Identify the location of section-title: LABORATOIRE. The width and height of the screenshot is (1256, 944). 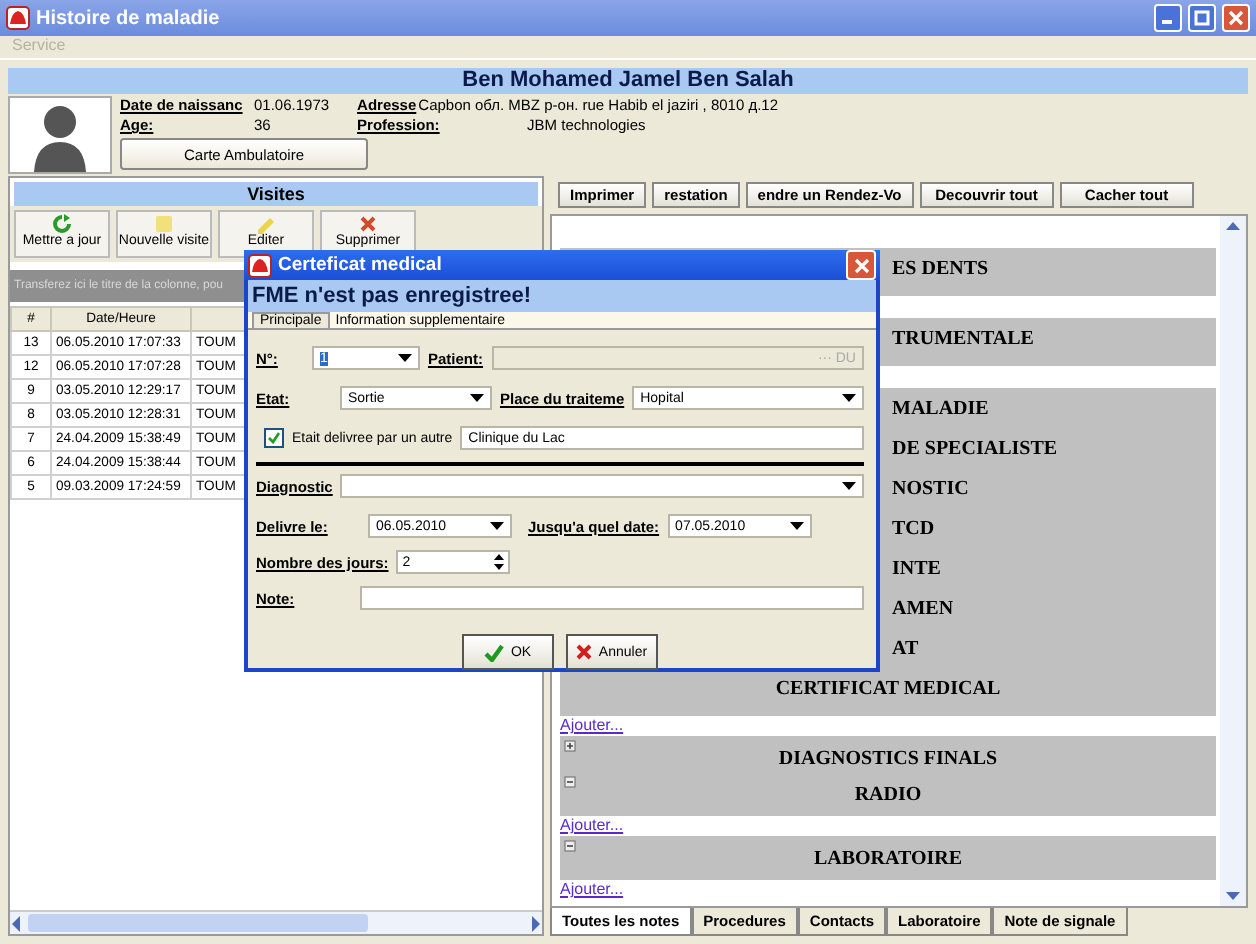
(888, 859).